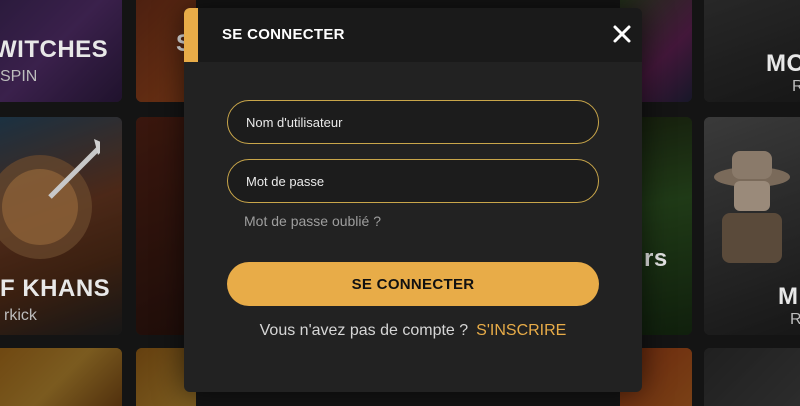 The width and height of the screenshot is (800, 406). What do you see at coordinates (752, 207) in the screenshot?
I see `character-art-icon` at bounding box center [752, 207].